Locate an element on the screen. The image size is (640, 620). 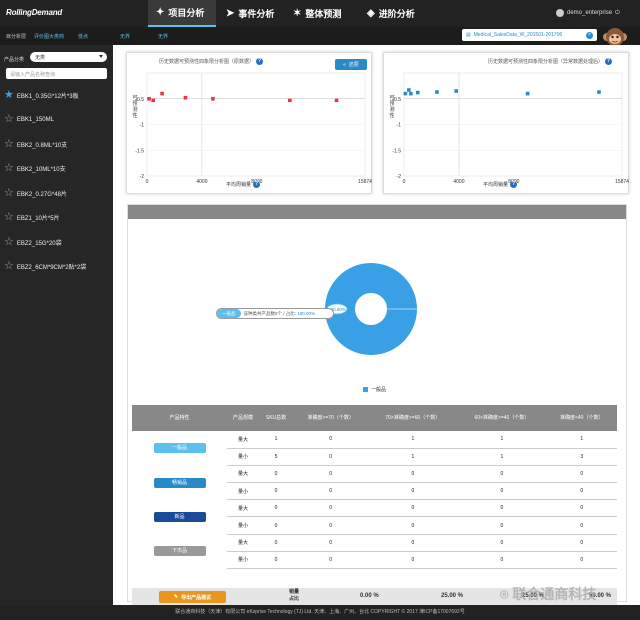
breadcrumb-item: 目分析层 is located at coordinates (16, 36).